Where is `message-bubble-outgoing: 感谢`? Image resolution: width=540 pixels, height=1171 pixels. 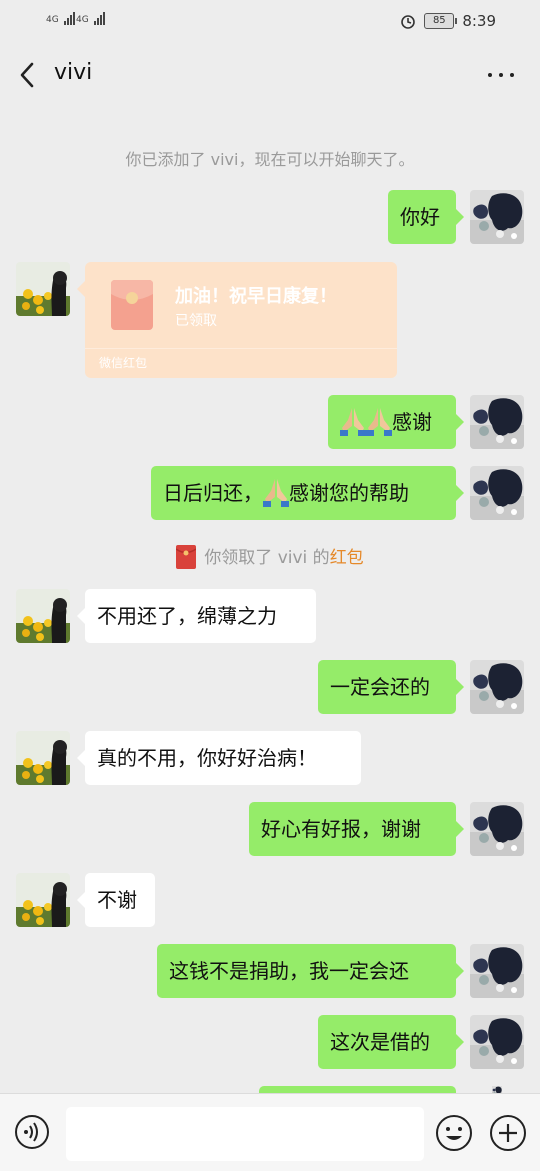 message-bubble-outgoing: 感谢 is located at coordinates (396, 422).